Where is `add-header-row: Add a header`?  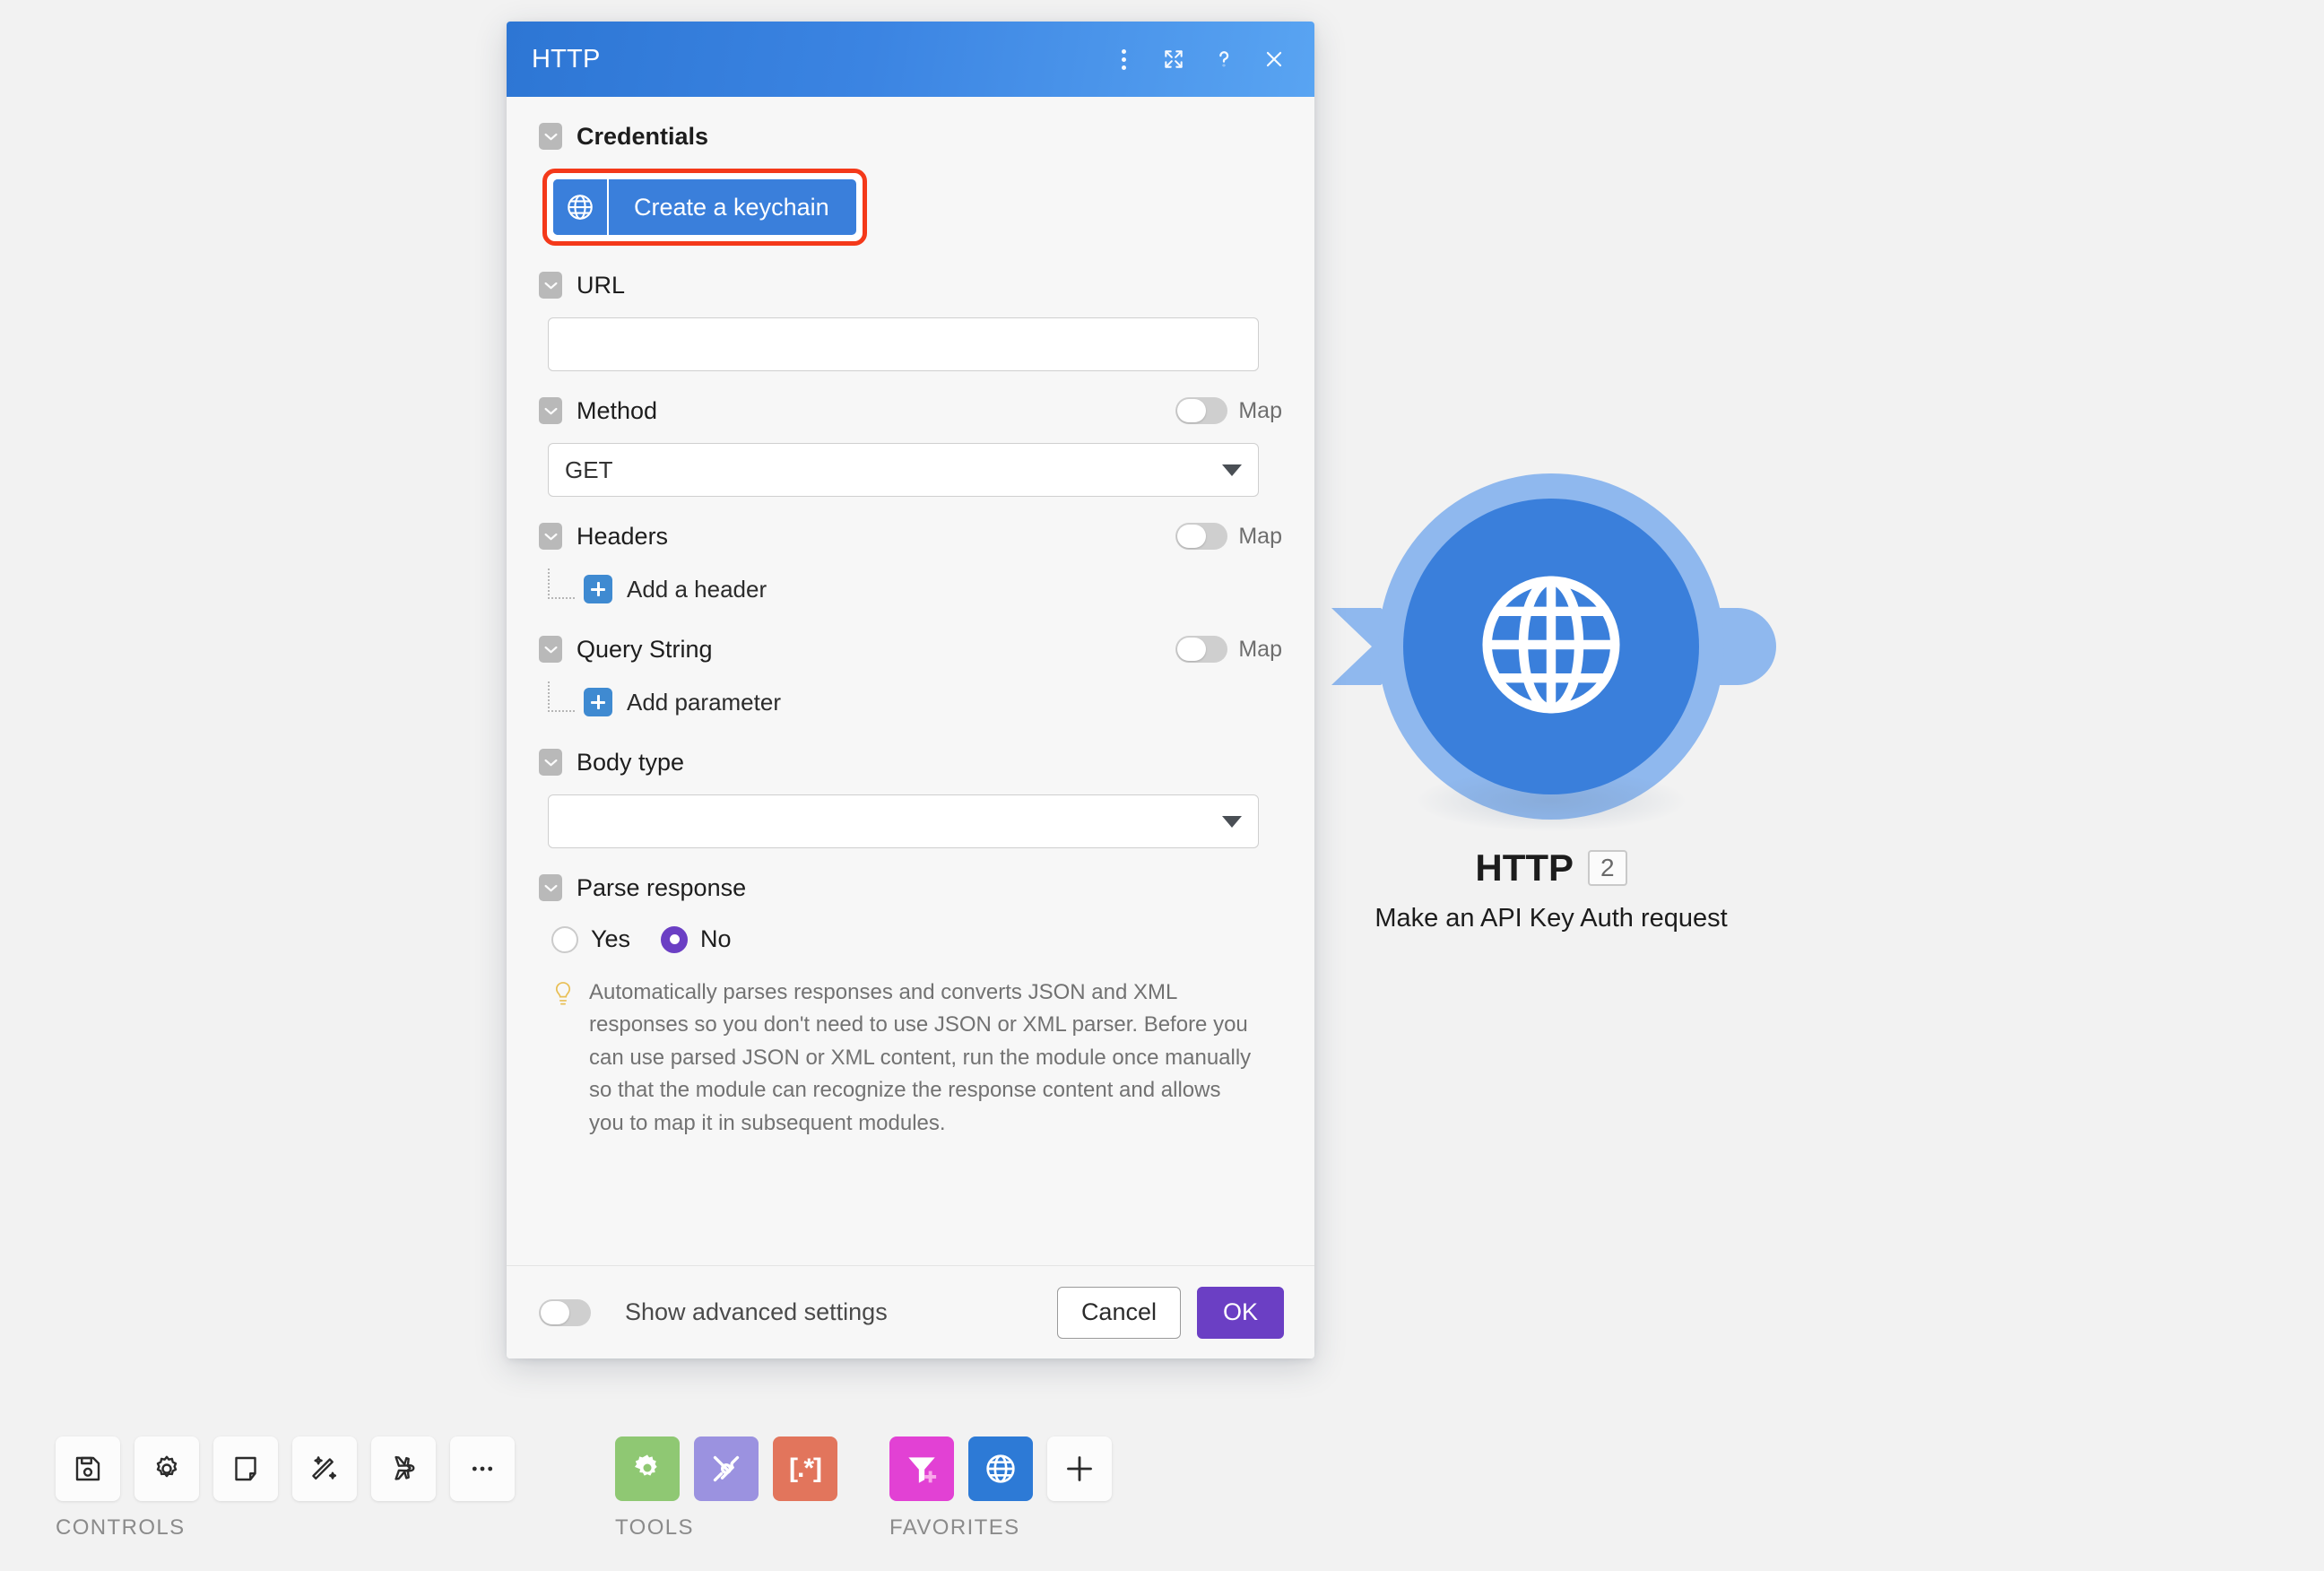
add-header-row: Add a header is located at coordinates (915, 589).